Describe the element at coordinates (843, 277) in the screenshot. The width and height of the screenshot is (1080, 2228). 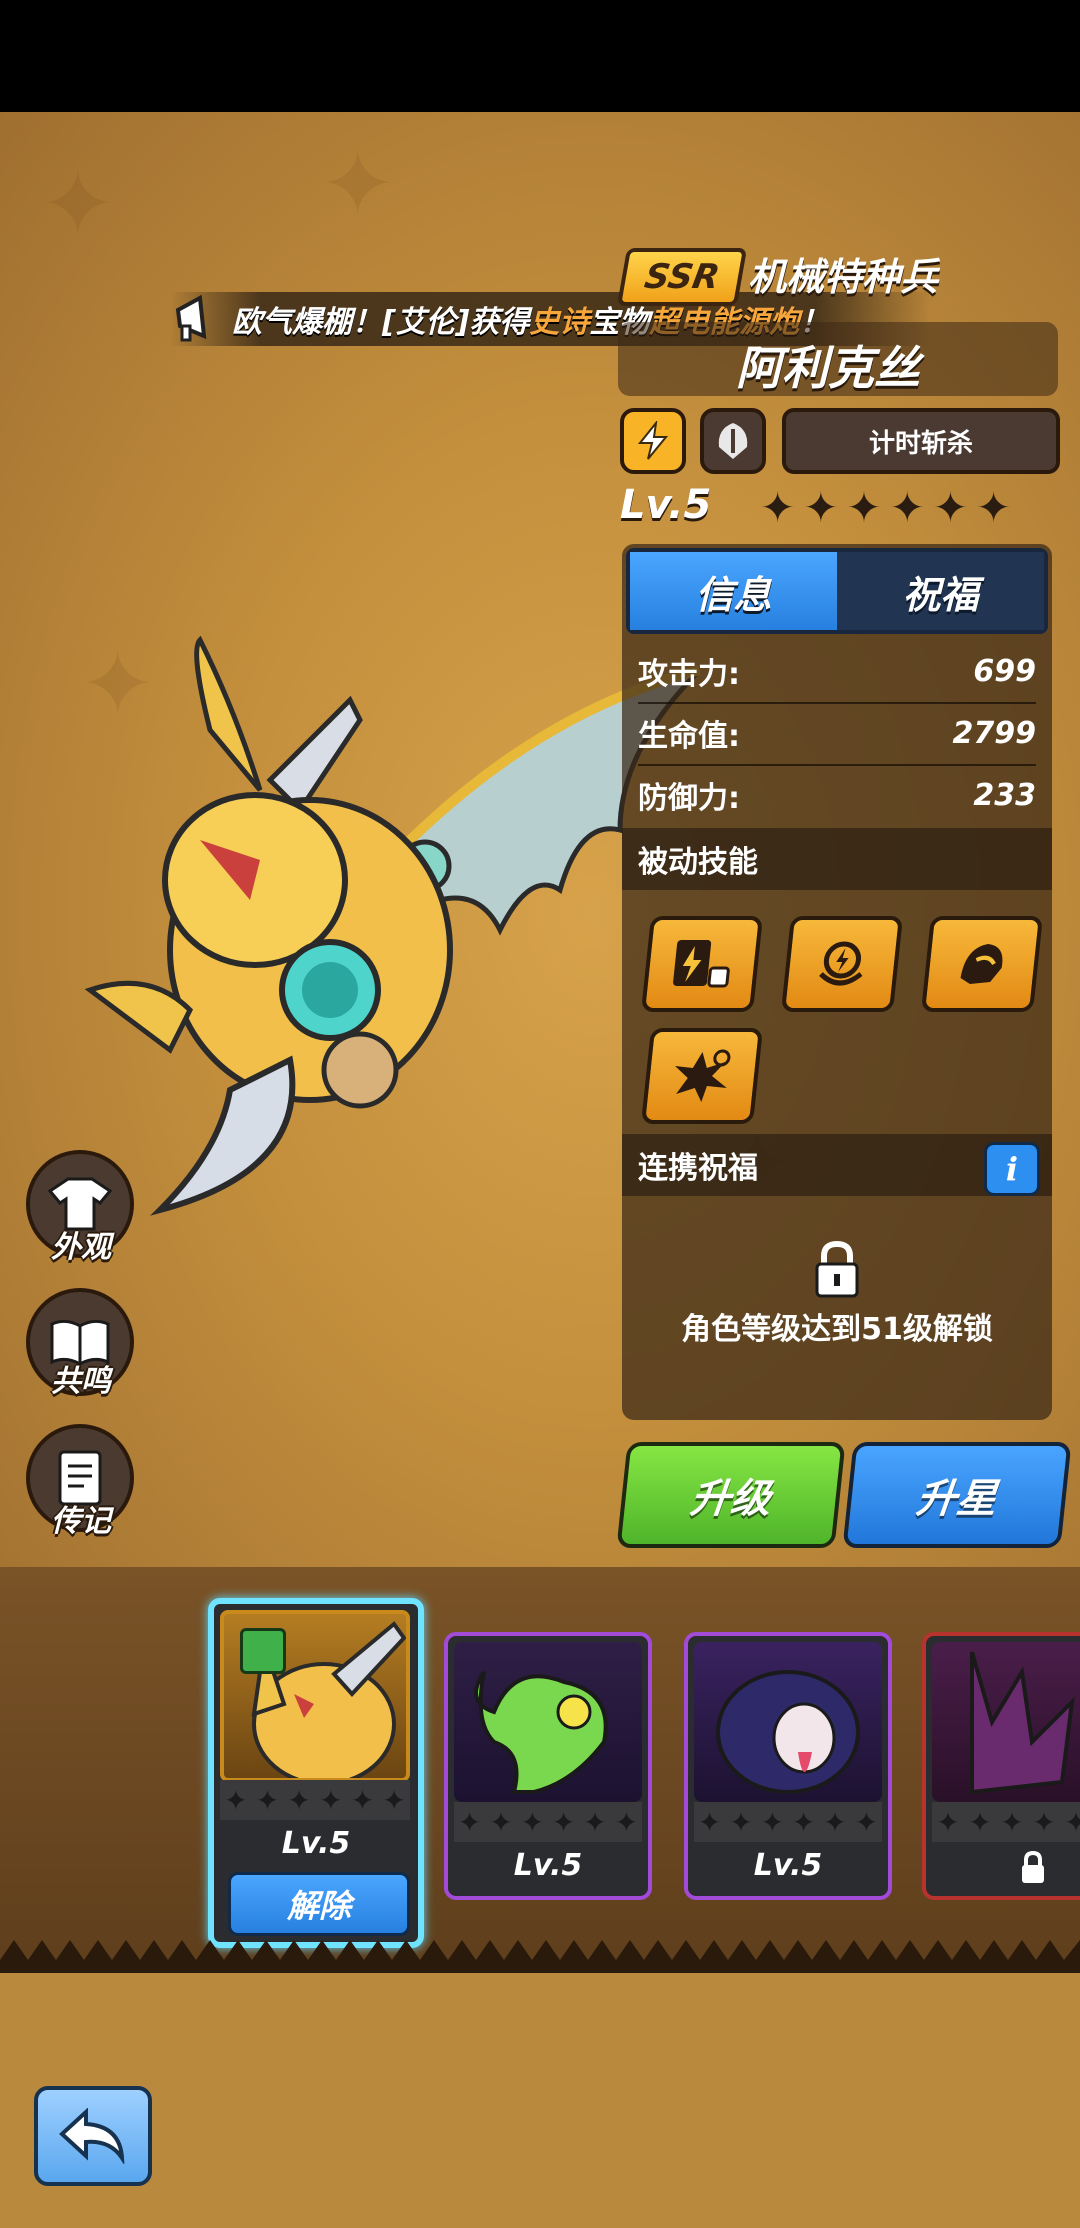
I see `hero-class: 机械特种兵` at that location.